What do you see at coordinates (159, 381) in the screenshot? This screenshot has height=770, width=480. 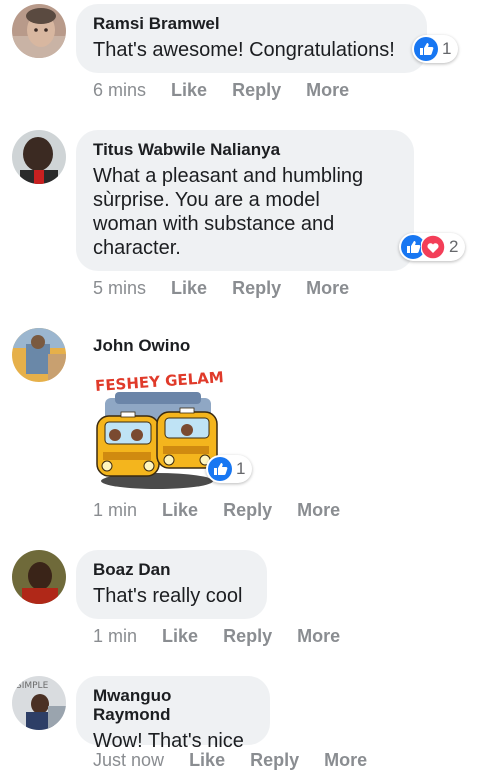 I see `sticker-text: FESHEY GELAM!` at bounding box center [159, 381].